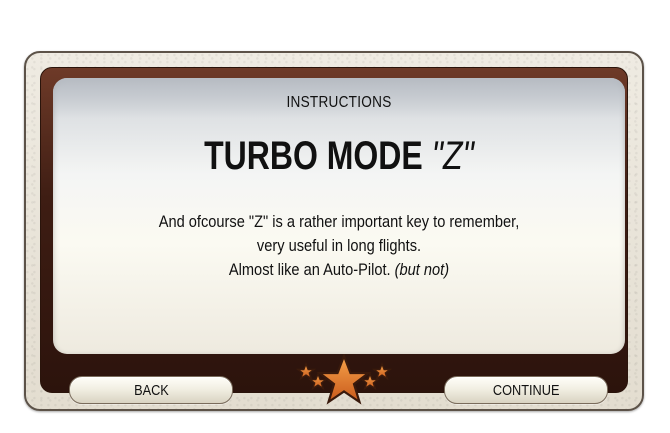  I want to click on back-button-label: BACK, so click(151, 390).